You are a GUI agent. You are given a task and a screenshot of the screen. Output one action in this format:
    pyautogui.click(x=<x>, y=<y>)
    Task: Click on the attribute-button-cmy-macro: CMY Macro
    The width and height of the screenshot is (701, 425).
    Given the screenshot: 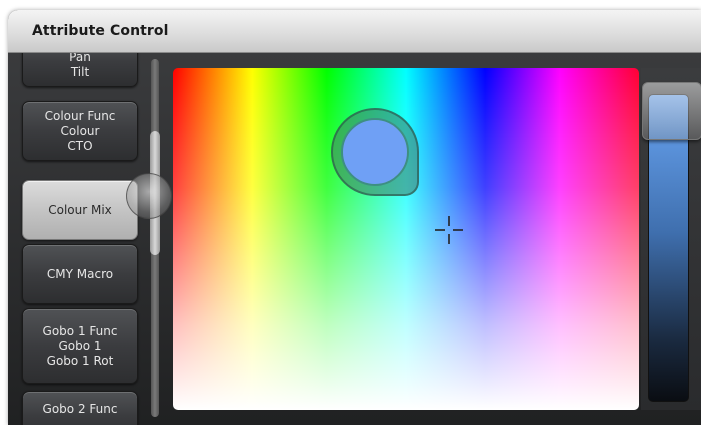 What is the action you would take?
    pyautogui.click(x=80, y=274)
    